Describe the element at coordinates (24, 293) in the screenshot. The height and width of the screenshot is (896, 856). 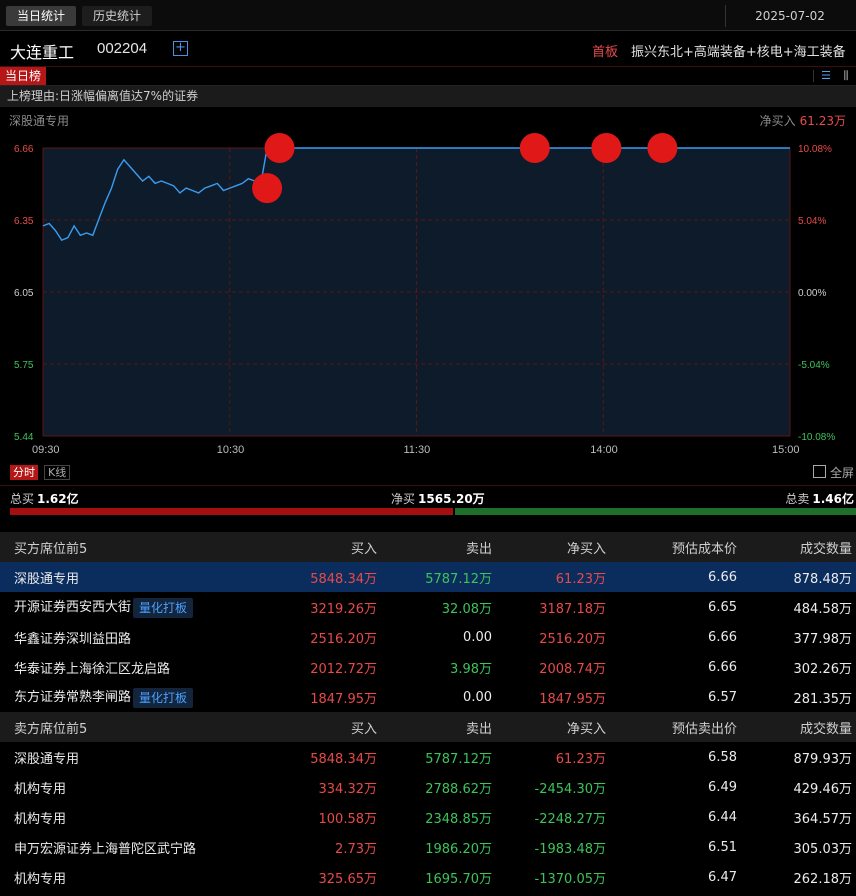
I see `y-tick-label: 6.05` at that location.